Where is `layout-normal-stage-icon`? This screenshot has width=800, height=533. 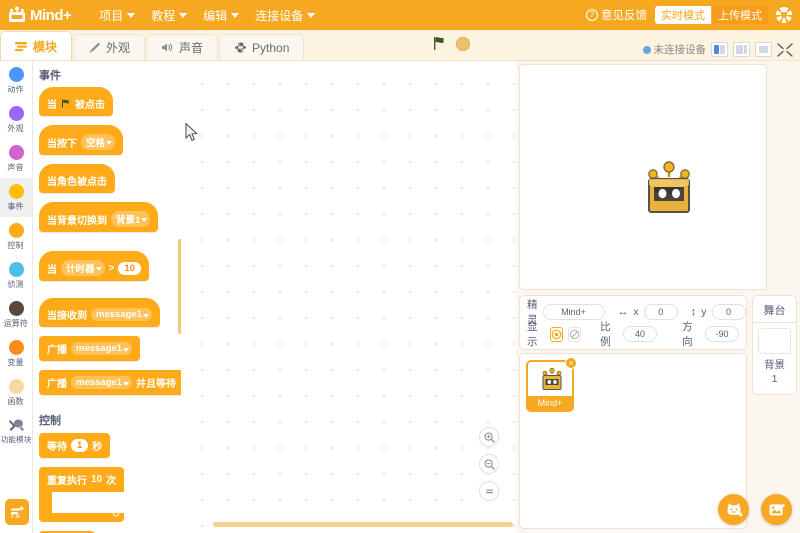
layout-normal-stage-icon is located at coordinates (741, 49).